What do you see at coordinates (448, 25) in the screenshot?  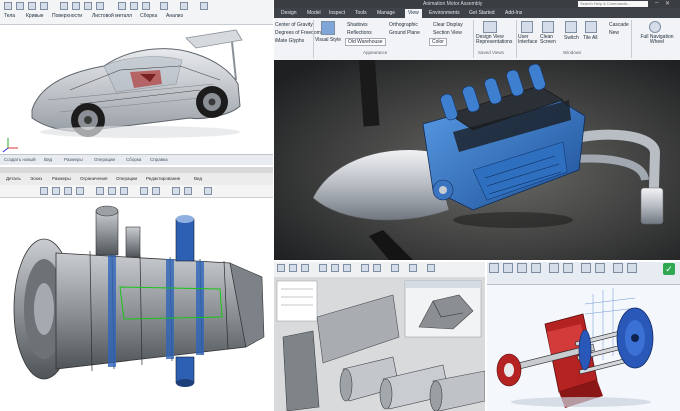 I see `clear-display-button: Clear Display` at bounding box center [448, 25].